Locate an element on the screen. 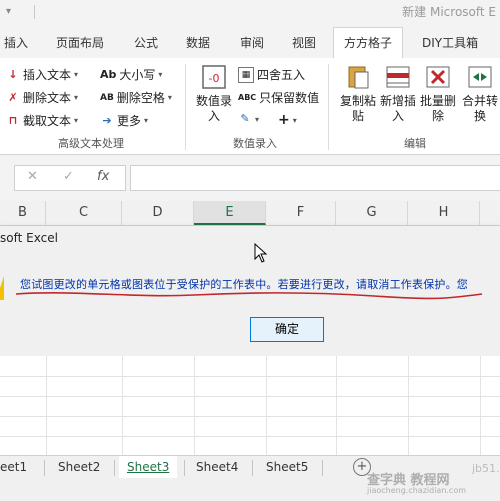  extract-text-button: ⊓ 截取文本 ▾ is located at coordinates (42, 120).